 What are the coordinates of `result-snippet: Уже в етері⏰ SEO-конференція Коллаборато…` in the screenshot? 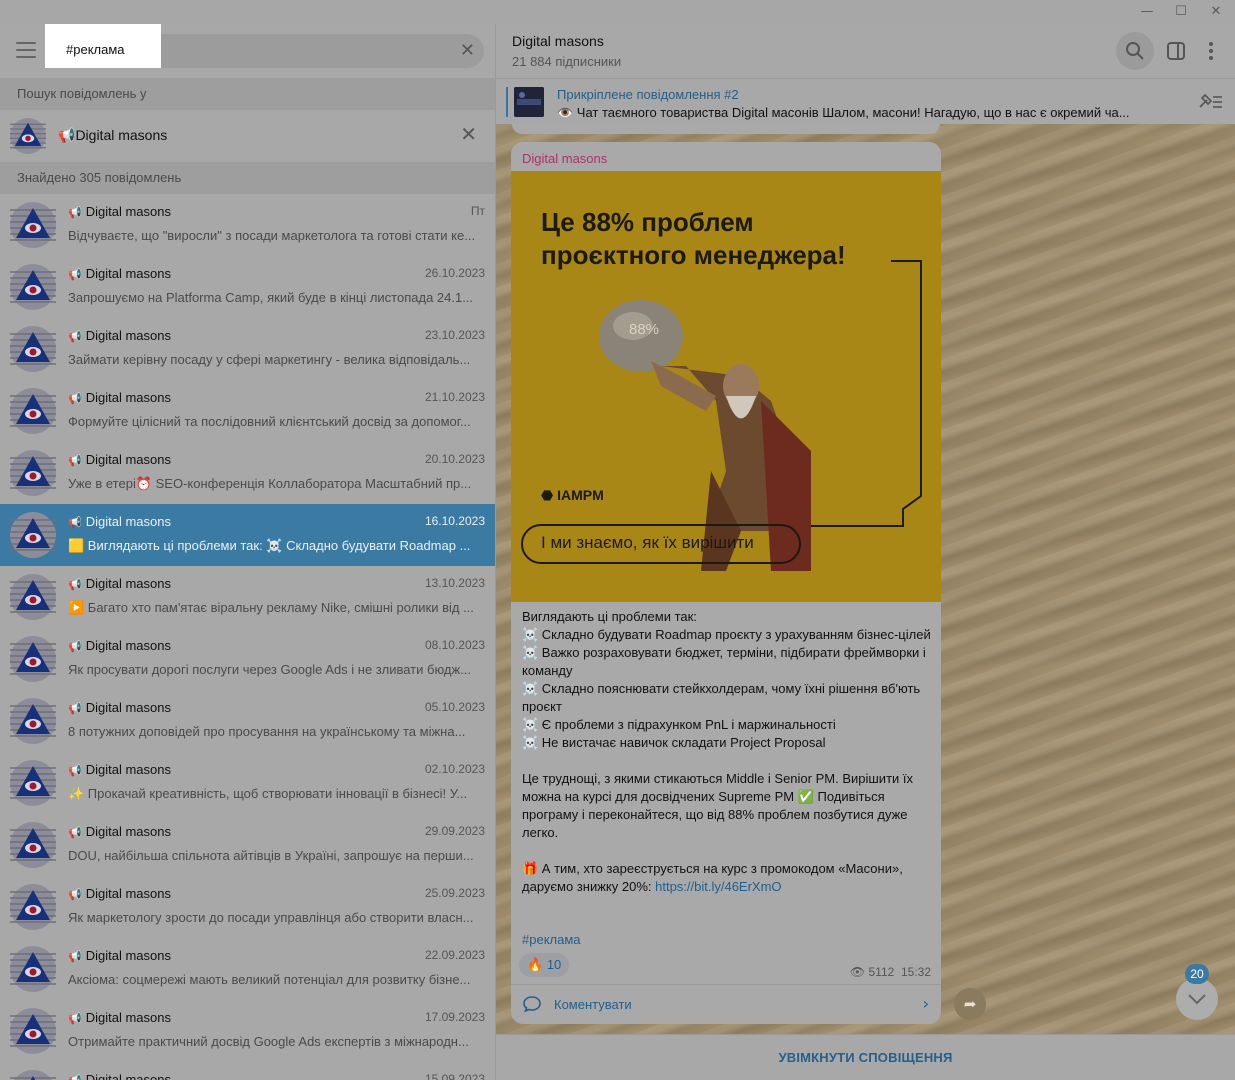 It's located at (270, 483).